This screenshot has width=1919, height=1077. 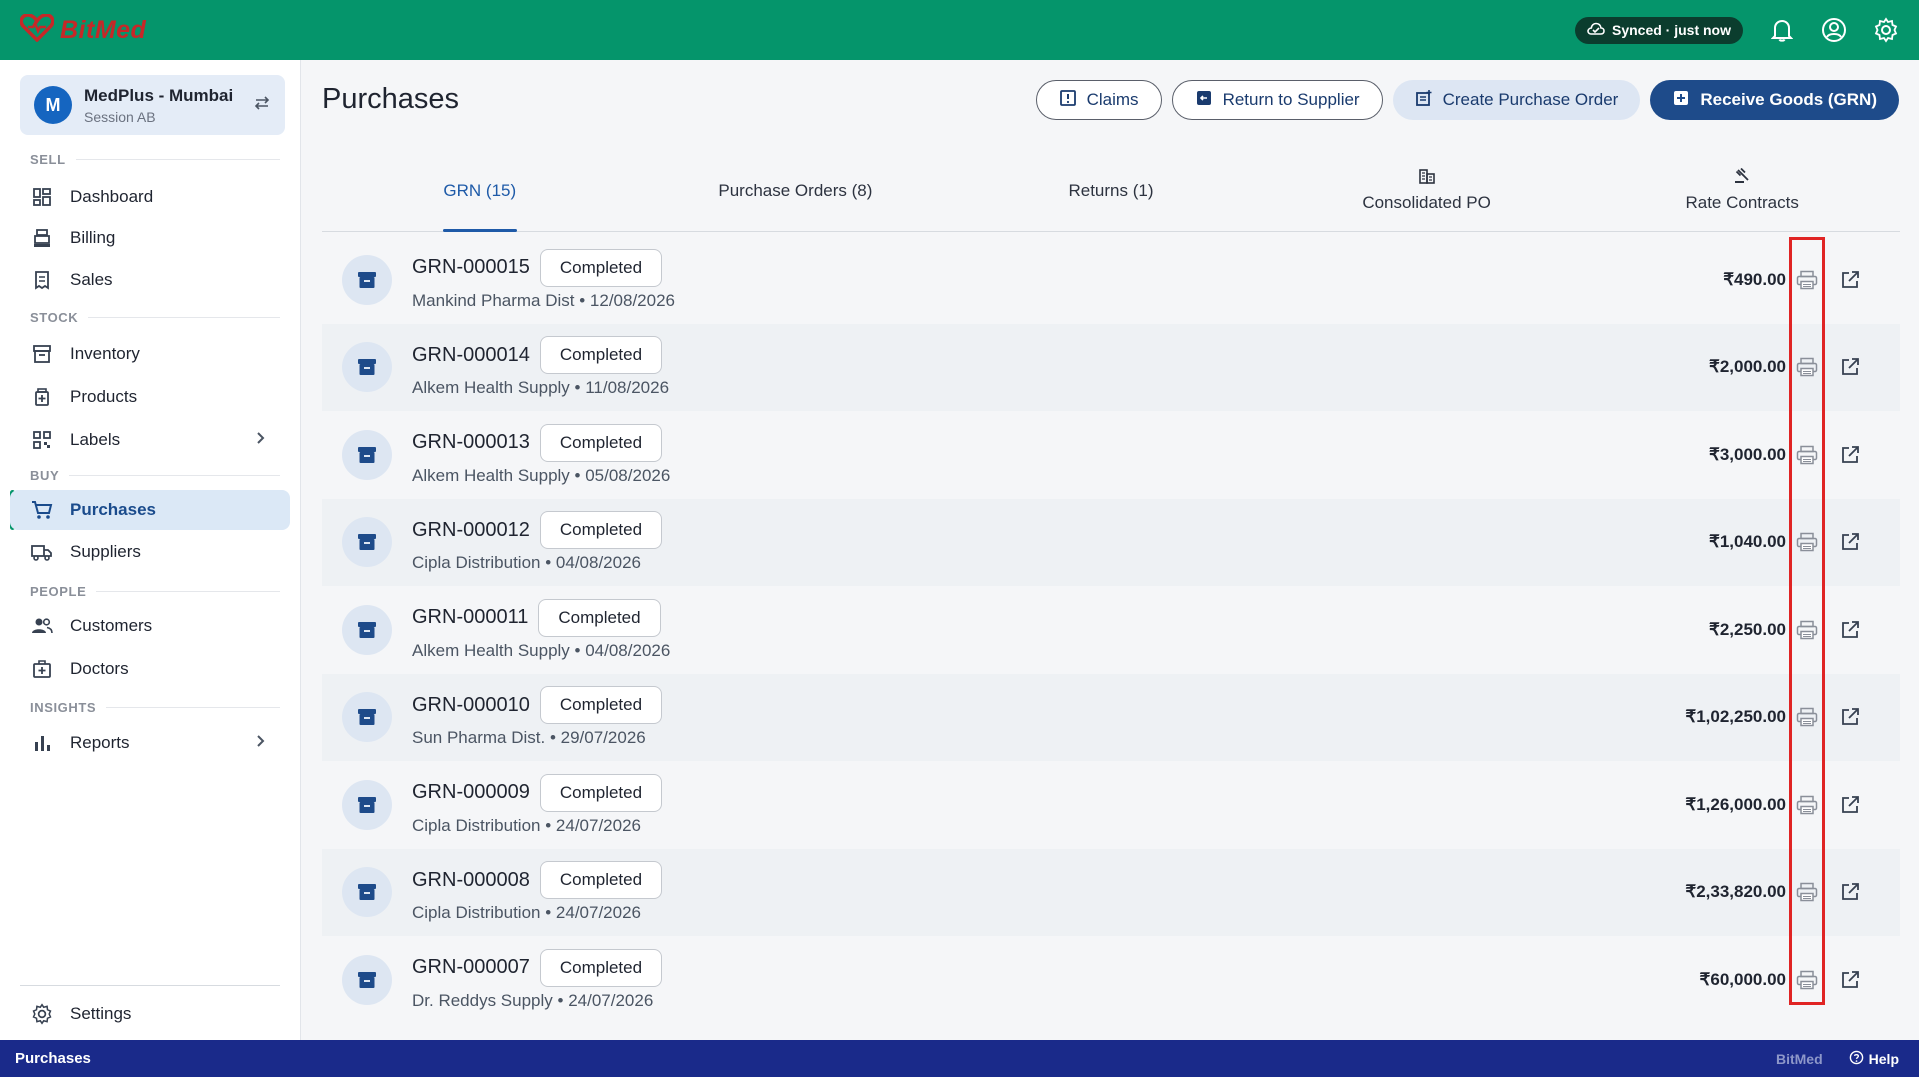 I want to click on status-bar-brand: BitMed, so click(x=1799, y=1058).